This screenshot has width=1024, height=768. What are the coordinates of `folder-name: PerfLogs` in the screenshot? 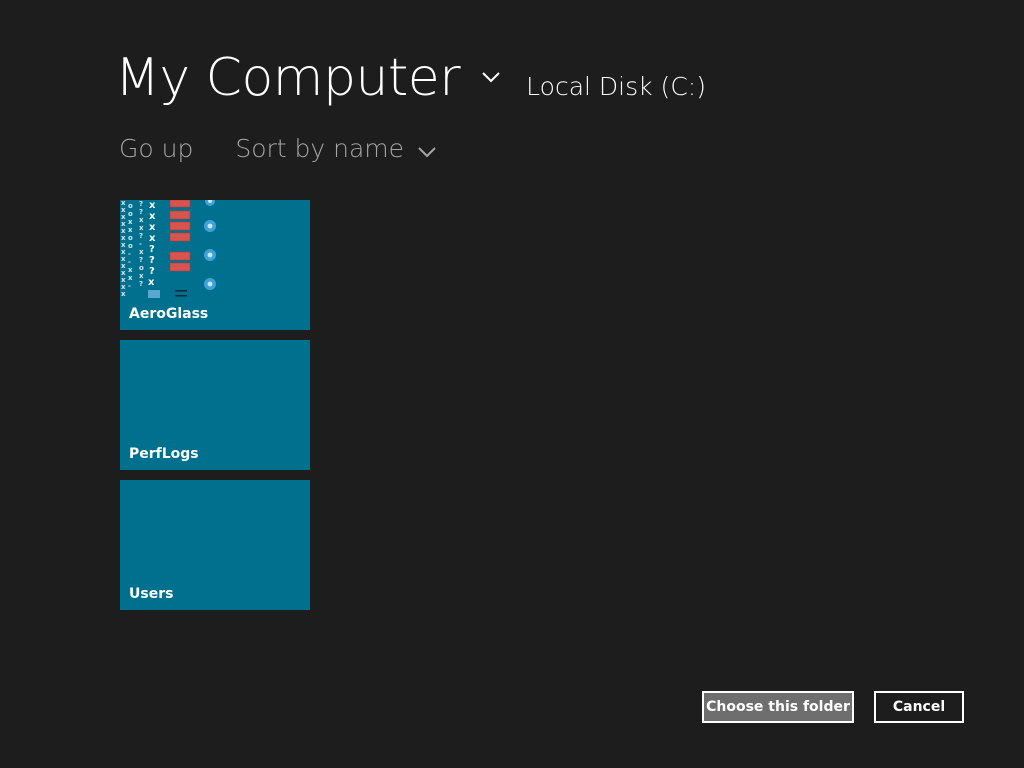 It's located at (164, 454).